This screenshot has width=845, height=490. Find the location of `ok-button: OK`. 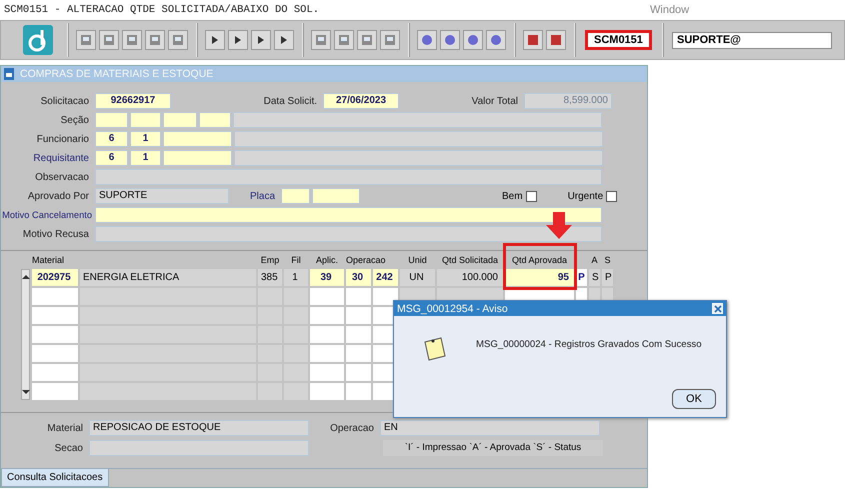

ok-button: OK is located at coordinates (694, 399).